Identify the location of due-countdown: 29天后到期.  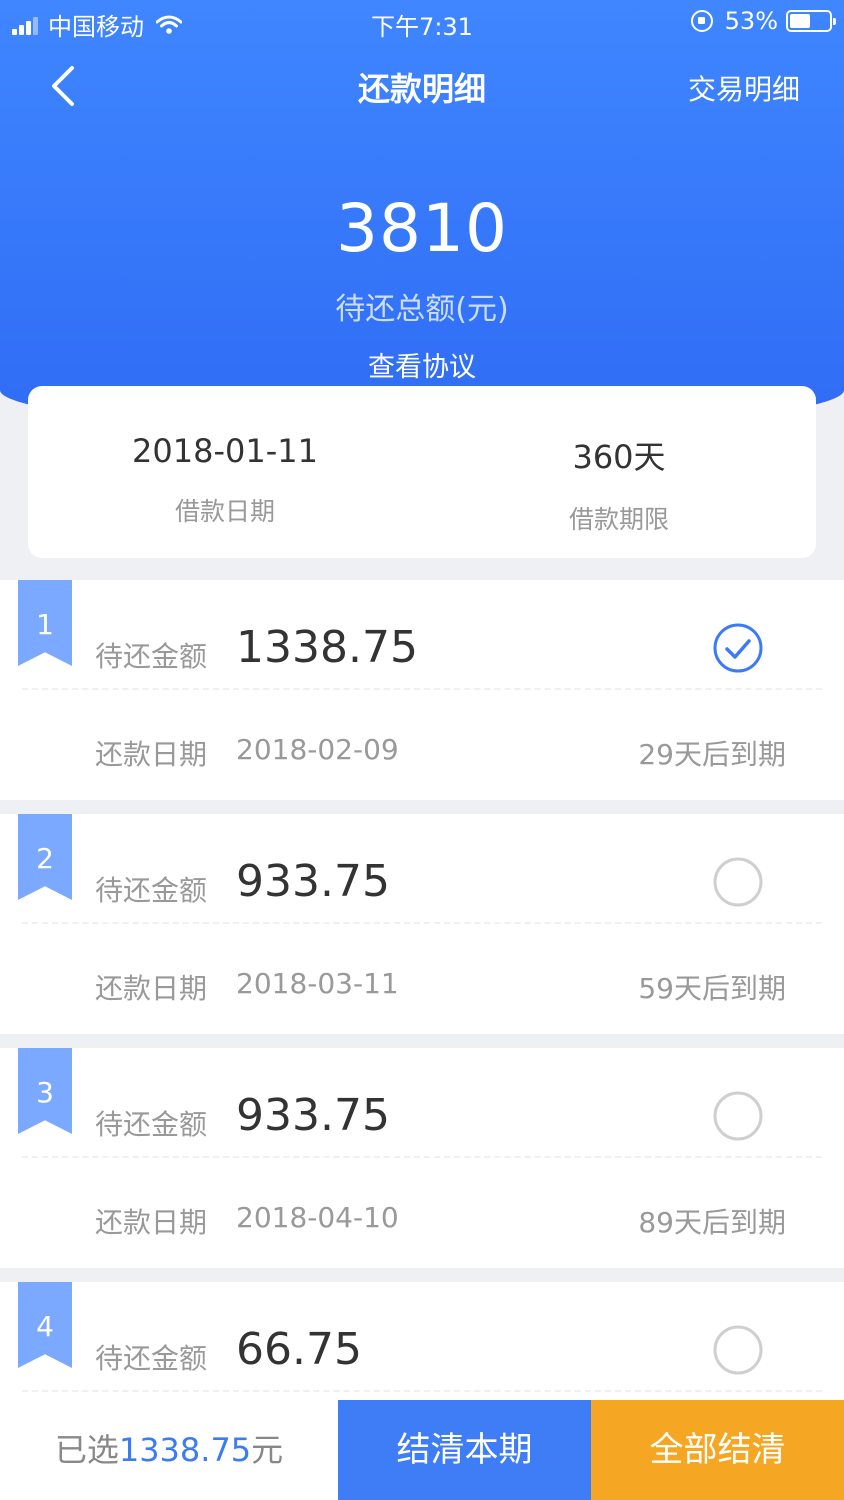
(712, 754).